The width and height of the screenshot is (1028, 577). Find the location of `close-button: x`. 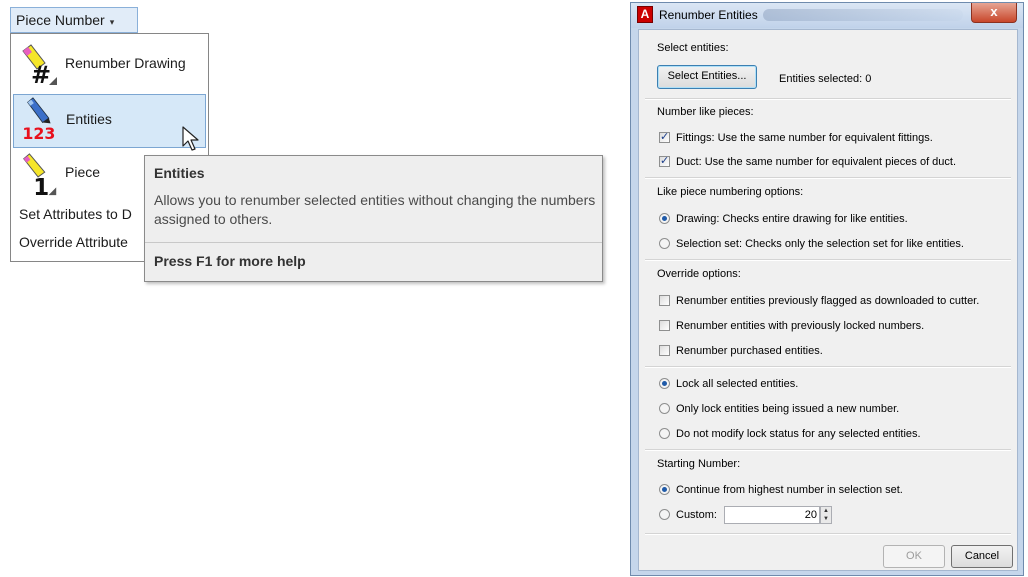

close-button: x is located at coordinates (994, 13).